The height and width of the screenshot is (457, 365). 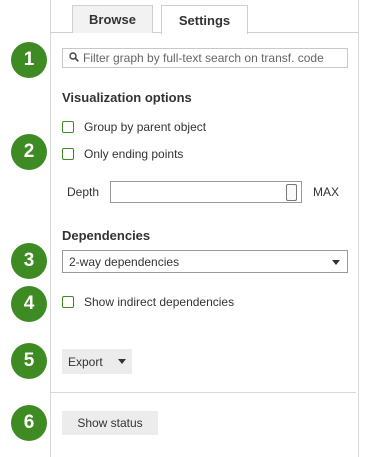 I want to click on search-icon, so click(x=74, y=58).